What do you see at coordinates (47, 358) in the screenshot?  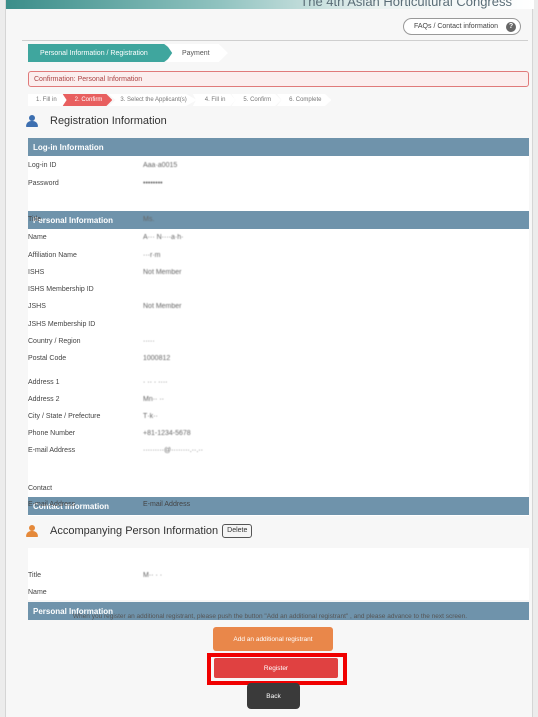 I see `postal-code-label: Postal Code` at bounding box center [47, 358].